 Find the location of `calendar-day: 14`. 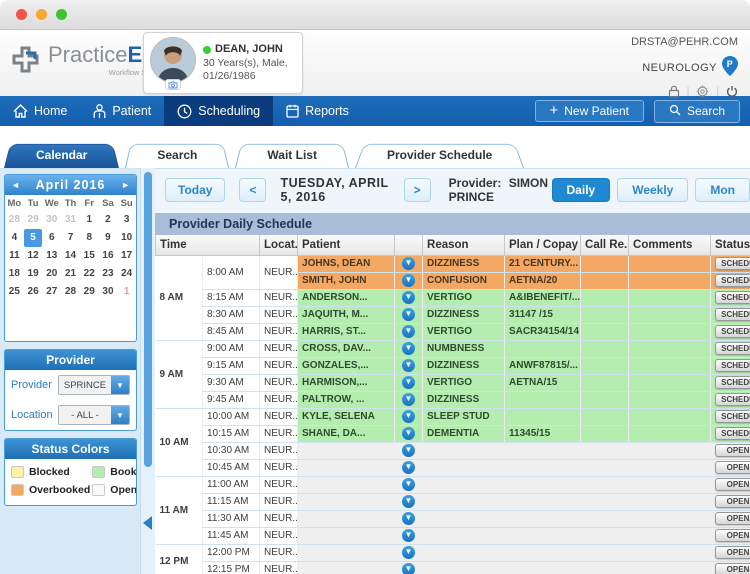

calendar-day: 14 is located at coordinates (70, 256).